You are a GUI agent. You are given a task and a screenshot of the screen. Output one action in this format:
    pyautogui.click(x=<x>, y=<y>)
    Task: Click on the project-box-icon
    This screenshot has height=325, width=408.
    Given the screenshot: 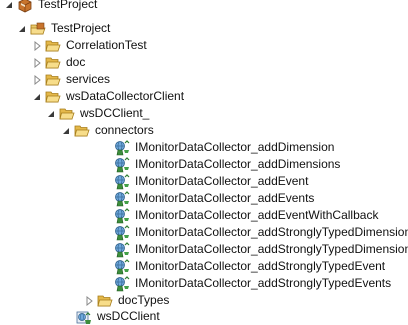 What is the action you would take?
    pyautogui.click(x=25, y=6)
    